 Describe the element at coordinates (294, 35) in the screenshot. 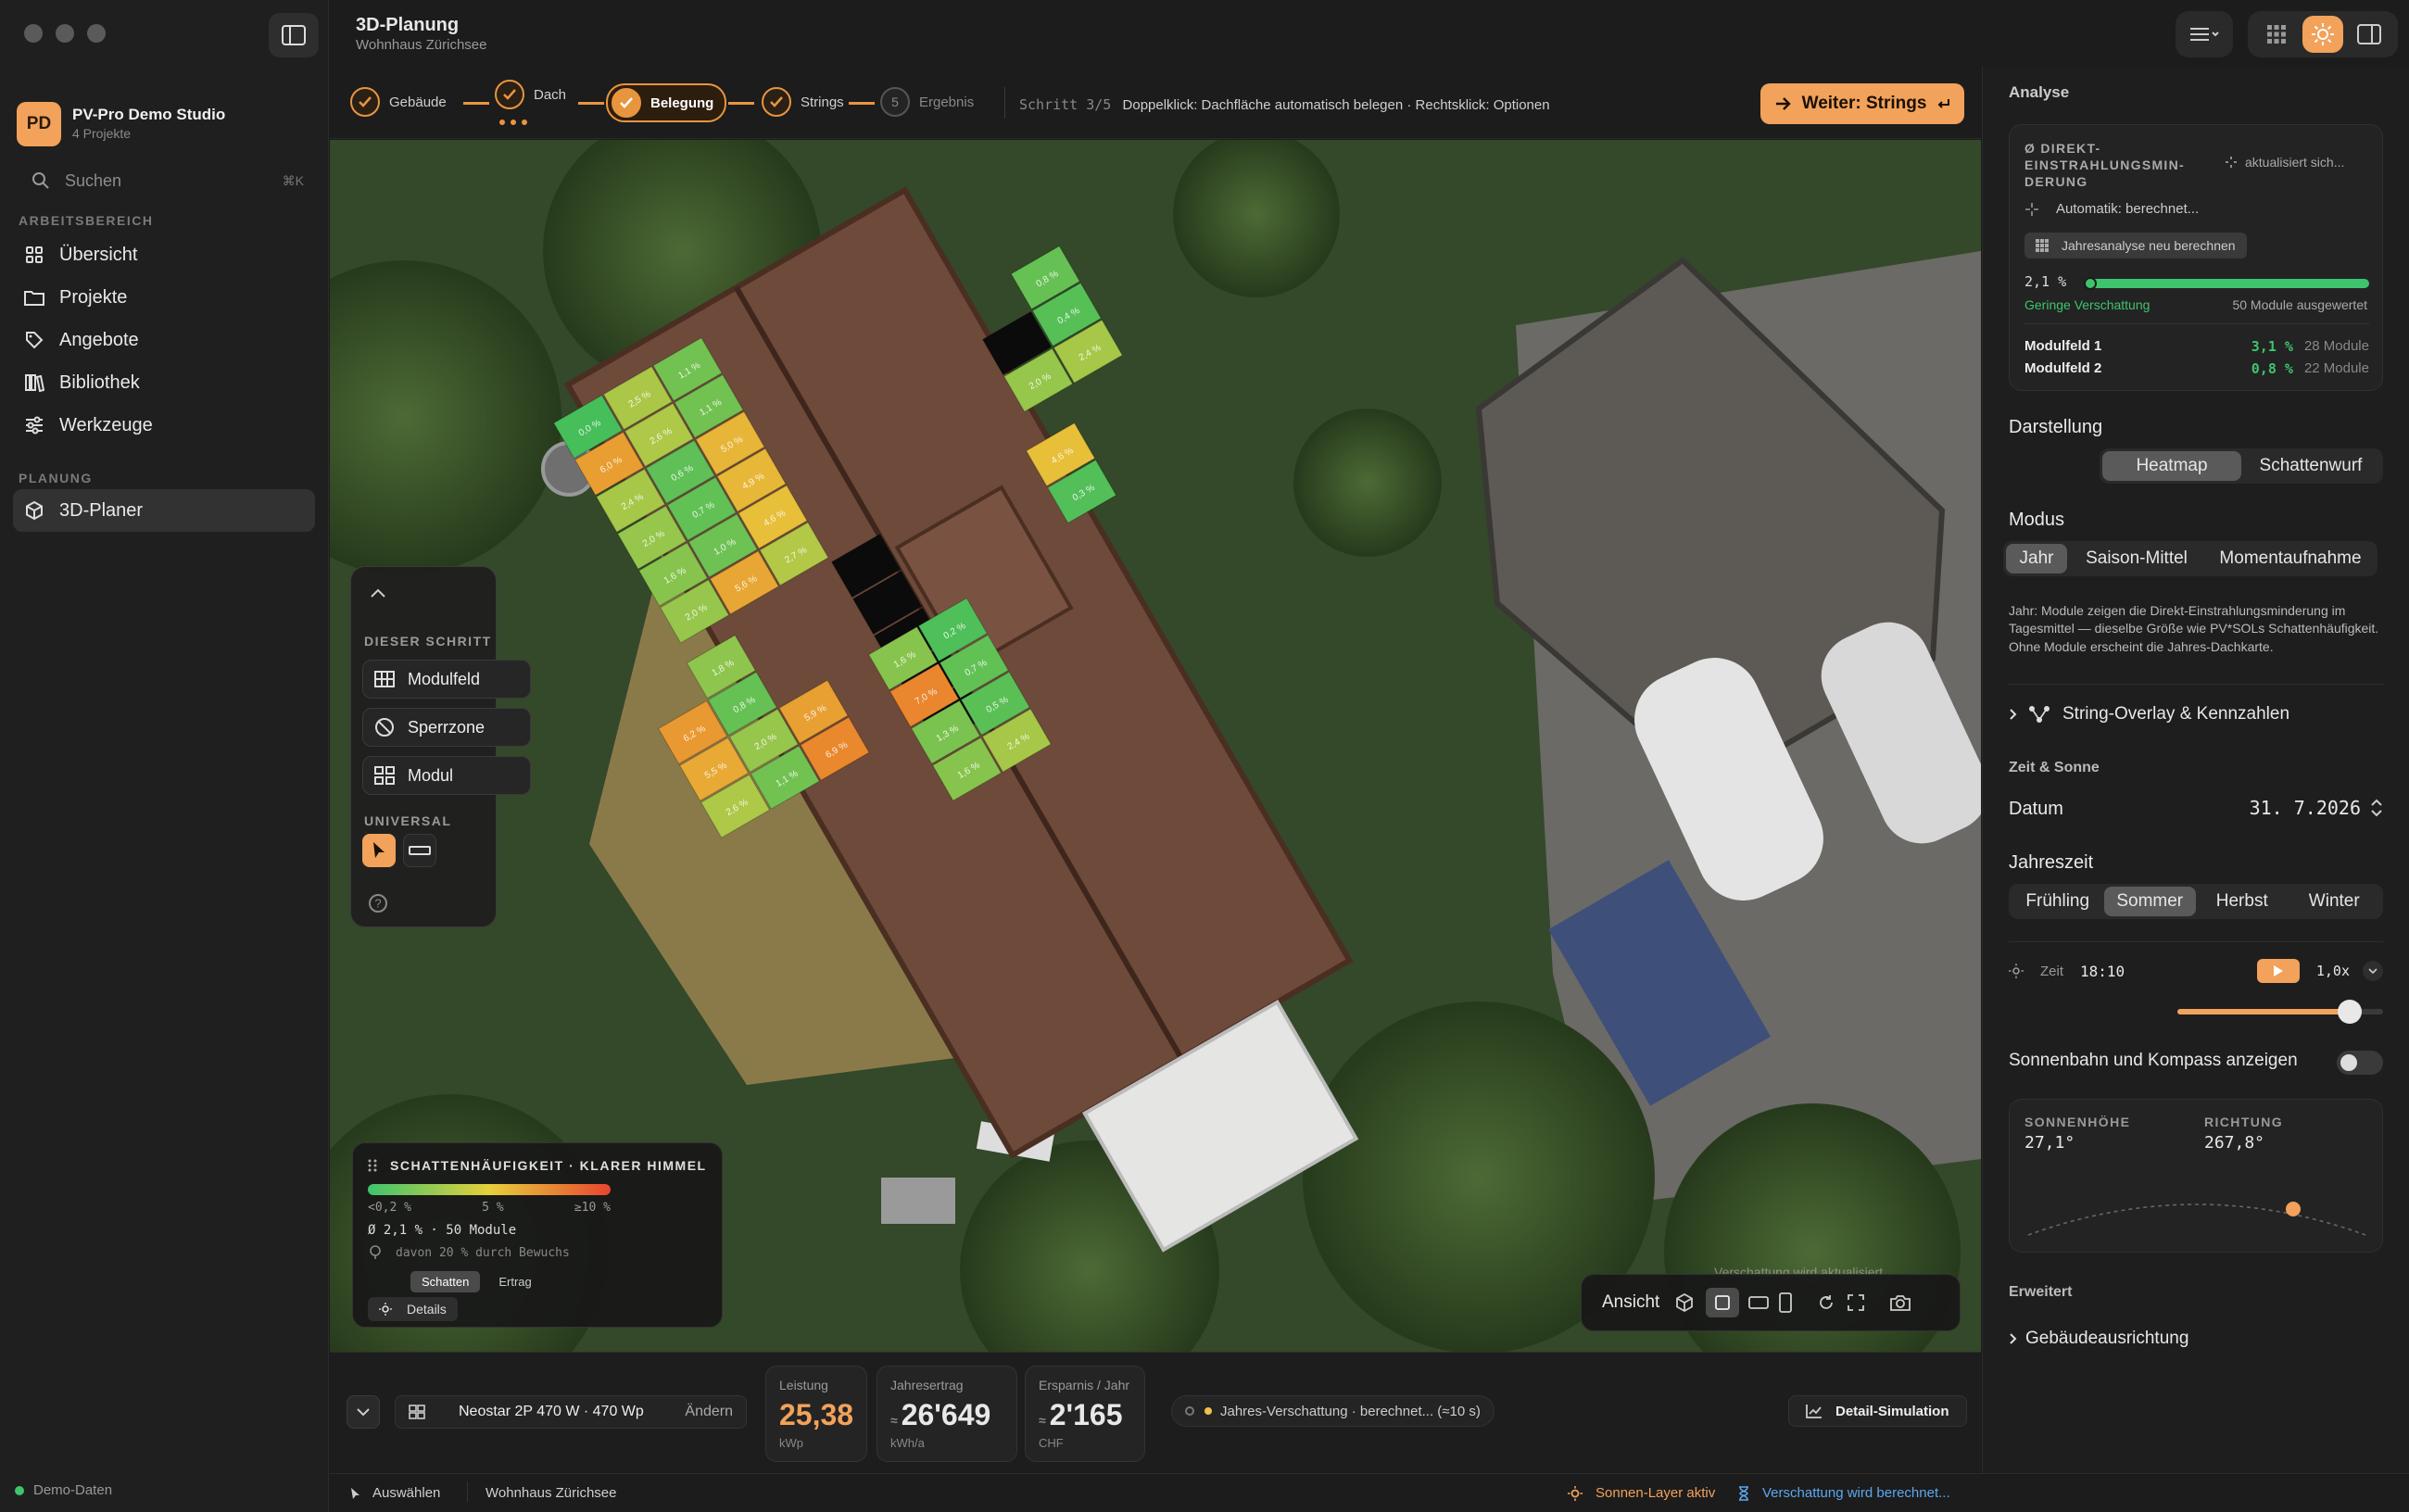

I see `sidebar-toggle-button` at that location.